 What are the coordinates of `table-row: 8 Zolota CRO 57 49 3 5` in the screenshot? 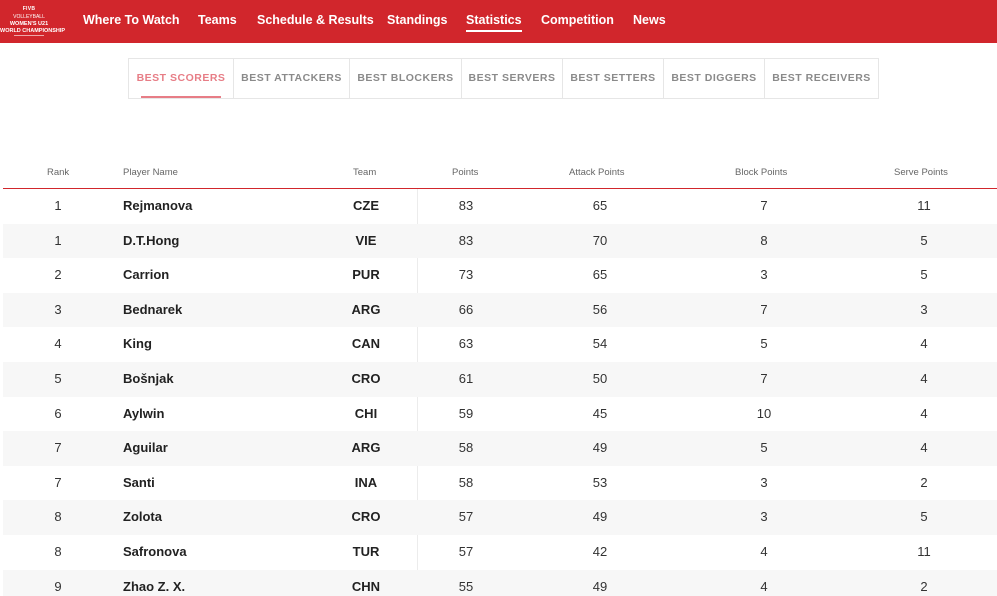 It's located at (500, 517).